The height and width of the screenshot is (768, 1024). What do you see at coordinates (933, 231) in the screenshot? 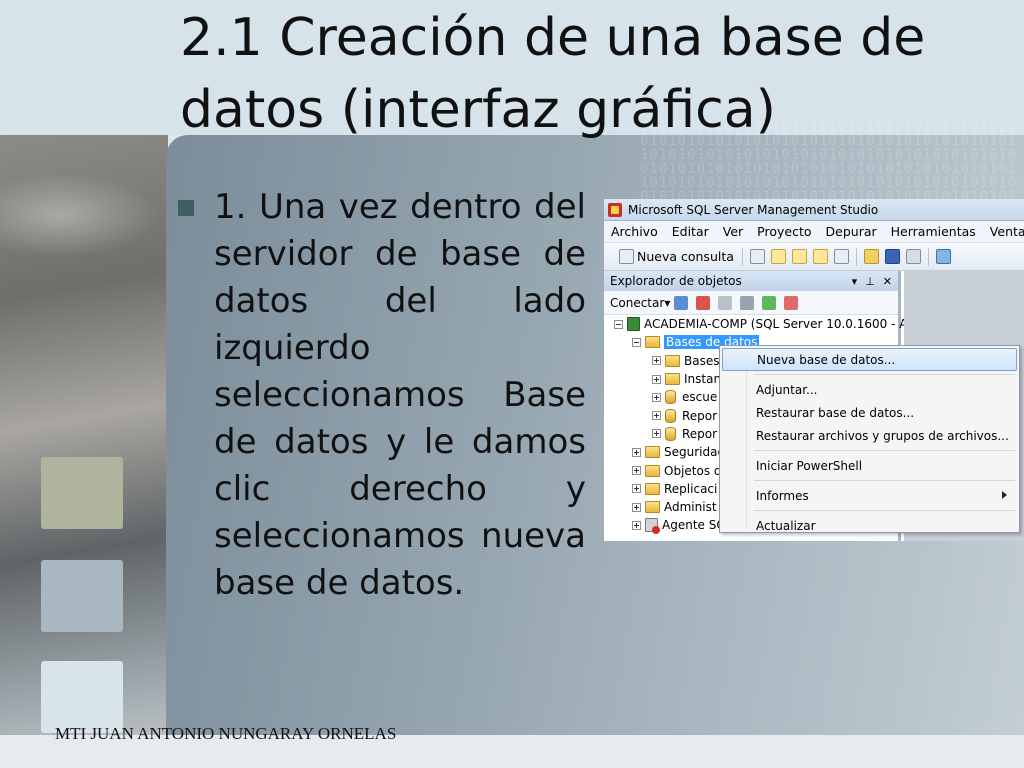
I see `menu-herramientas: Herramientas` at bounding box center [933, 231].